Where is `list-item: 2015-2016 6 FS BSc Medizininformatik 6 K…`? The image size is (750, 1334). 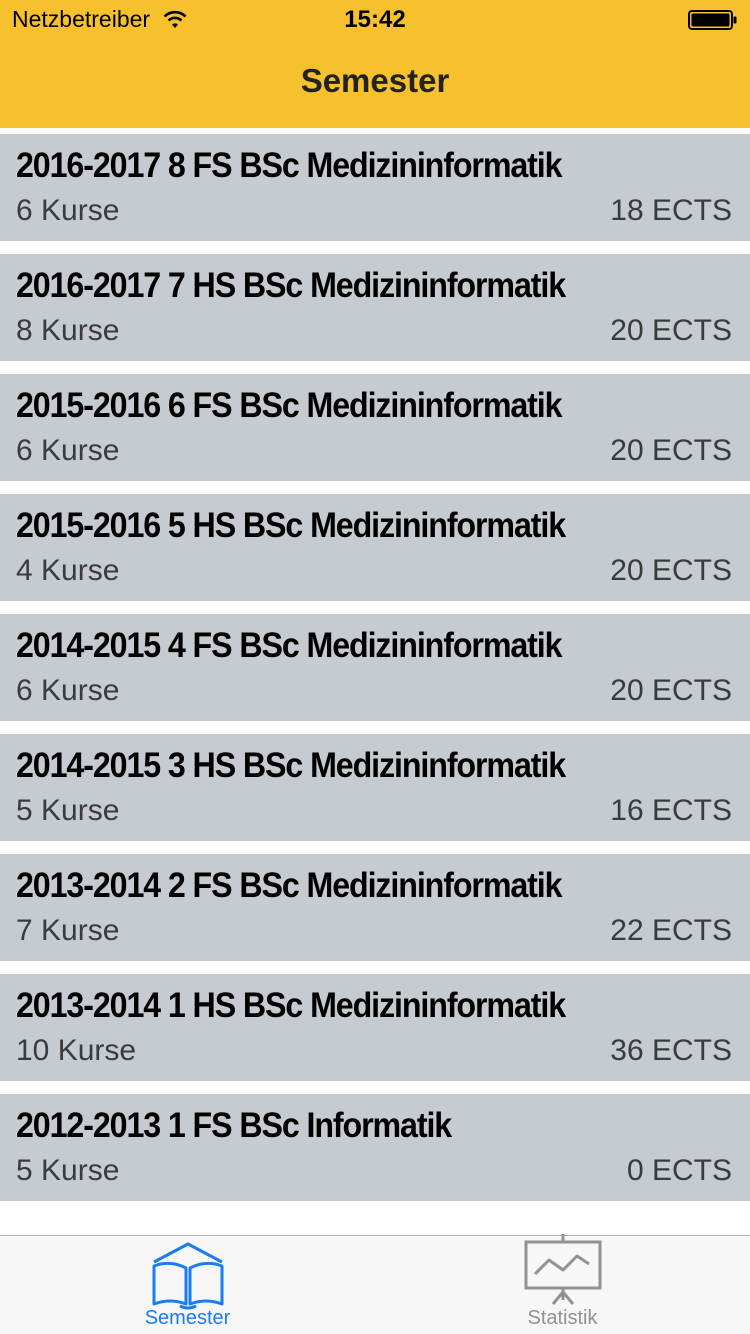 list-item: 2015-2016 6 FS BSc Medizininformatik 6 K… is located at coordinates (375, 427).